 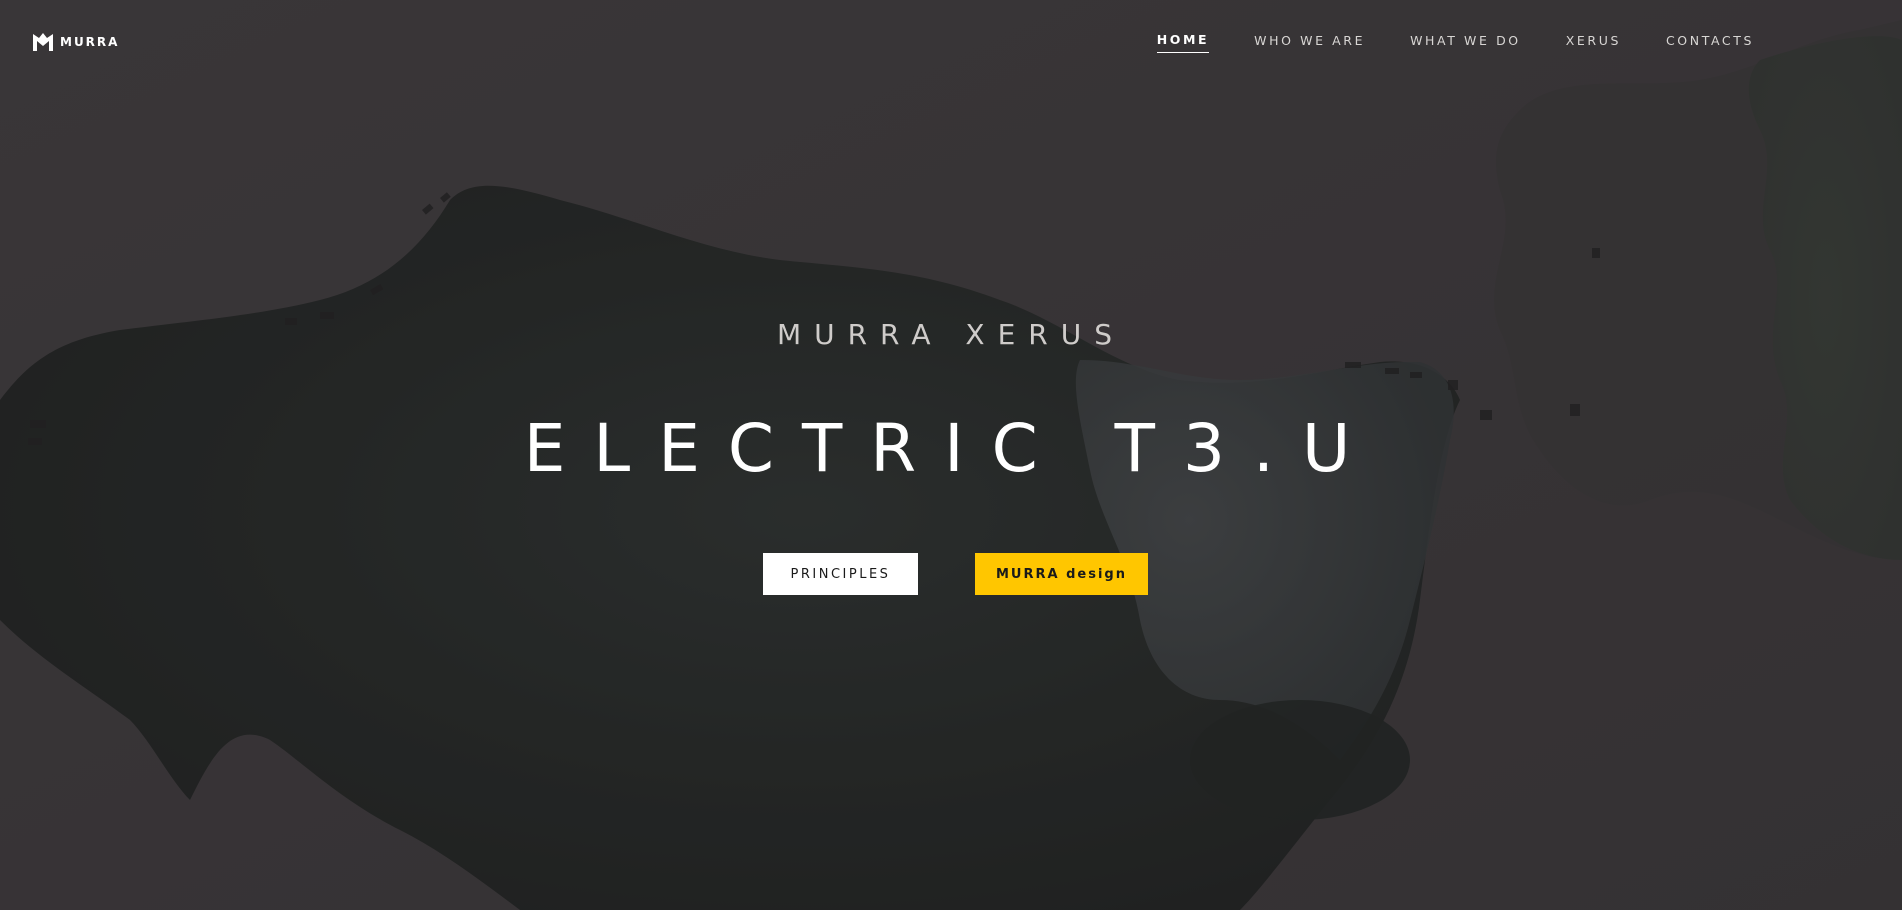 I want to click on murra-design-button: MURRA design, so click(x=1061, y=574).